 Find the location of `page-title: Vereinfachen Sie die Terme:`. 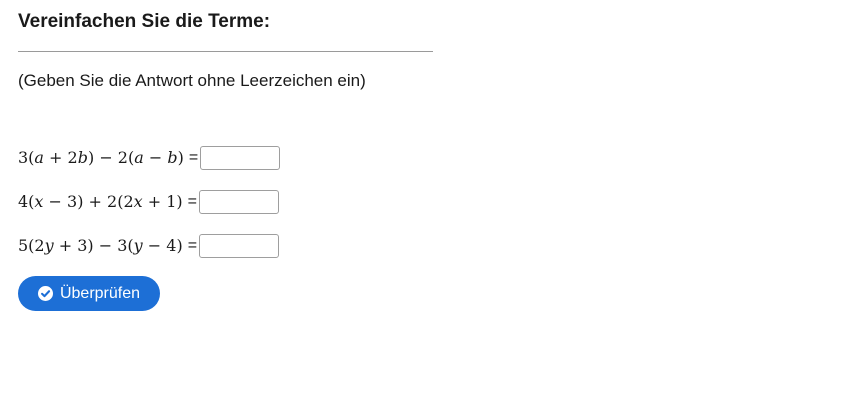

page-title: Vereinfachen Sie die Terme: is located at coordinates (144, 21).